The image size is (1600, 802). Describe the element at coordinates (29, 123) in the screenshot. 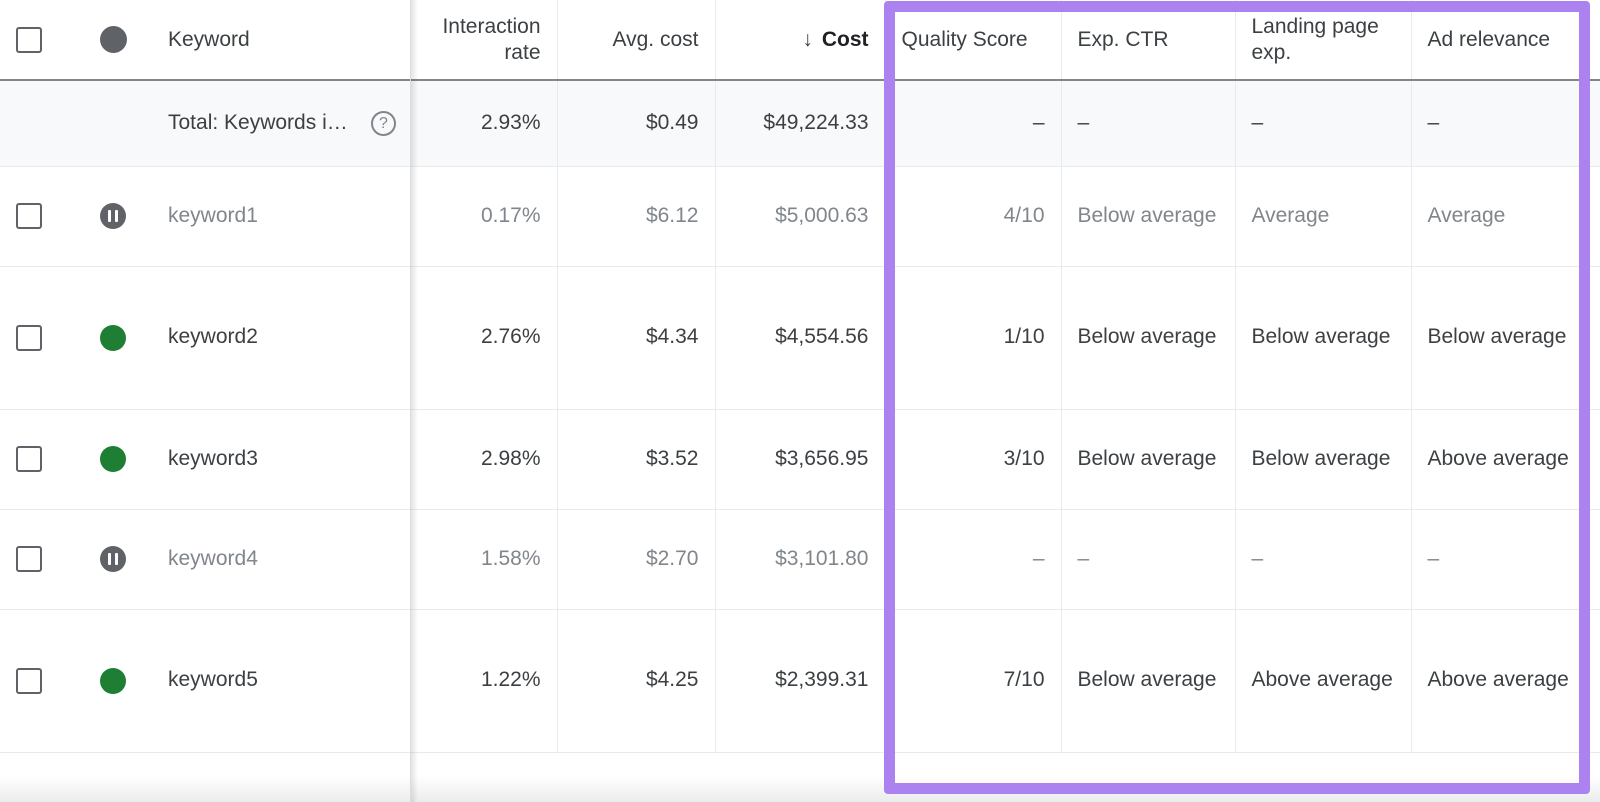

I see `total-row-checkbox-cell` at that location.